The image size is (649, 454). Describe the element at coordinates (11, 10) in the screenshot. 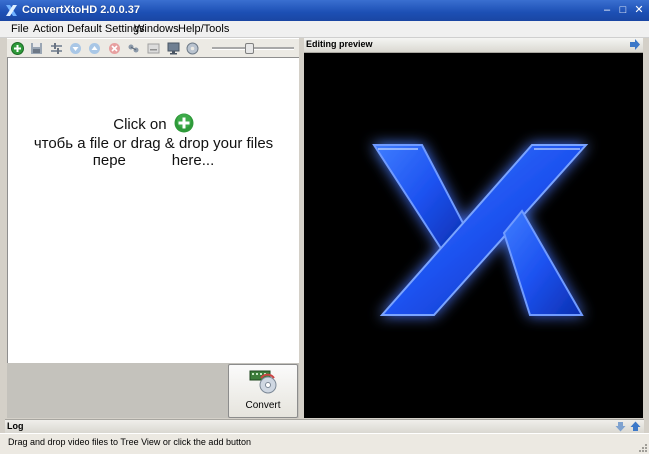

I see `app-logo-icon` at that location.